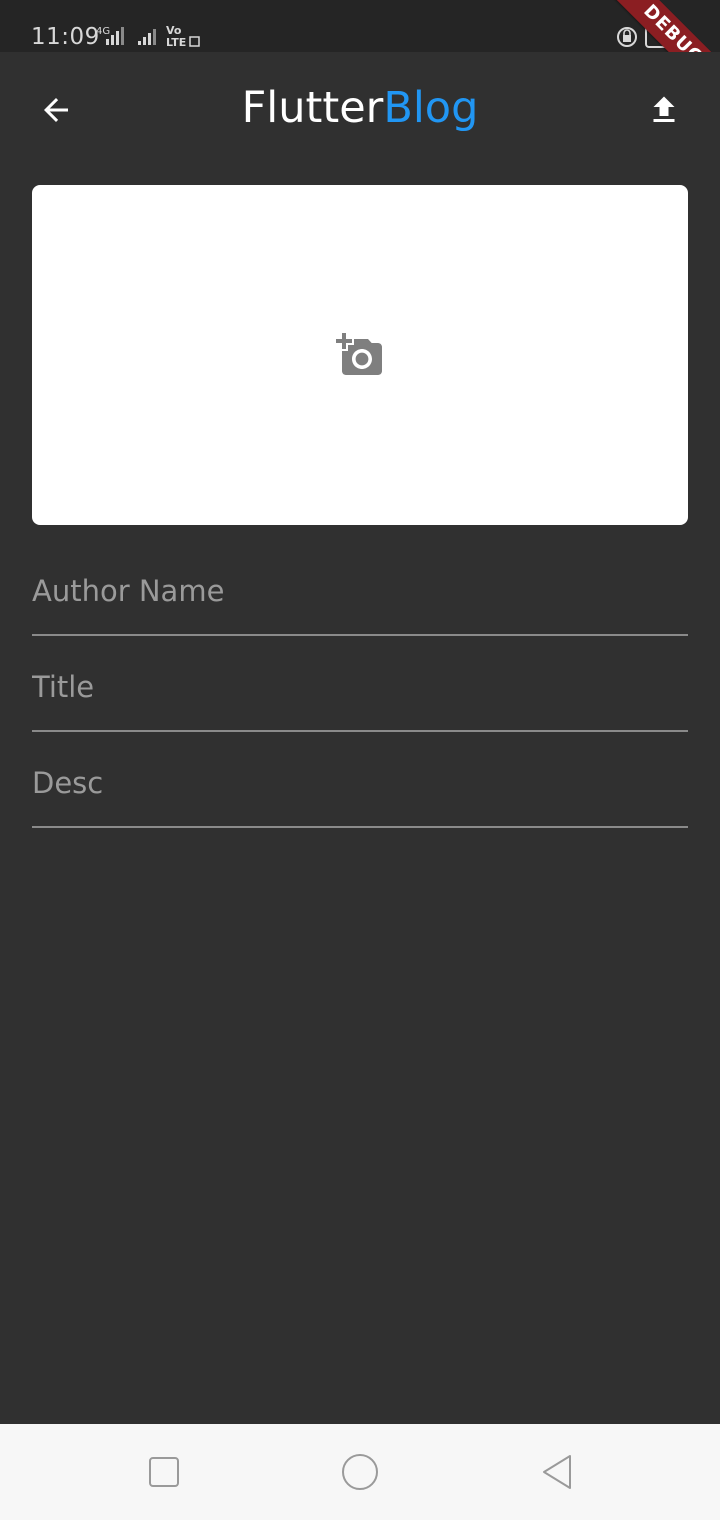  What do you see at coordinates (312, 108) in the screenshot?
I see `app-title-flutter: Flutter` at bounding box center [312, 108].